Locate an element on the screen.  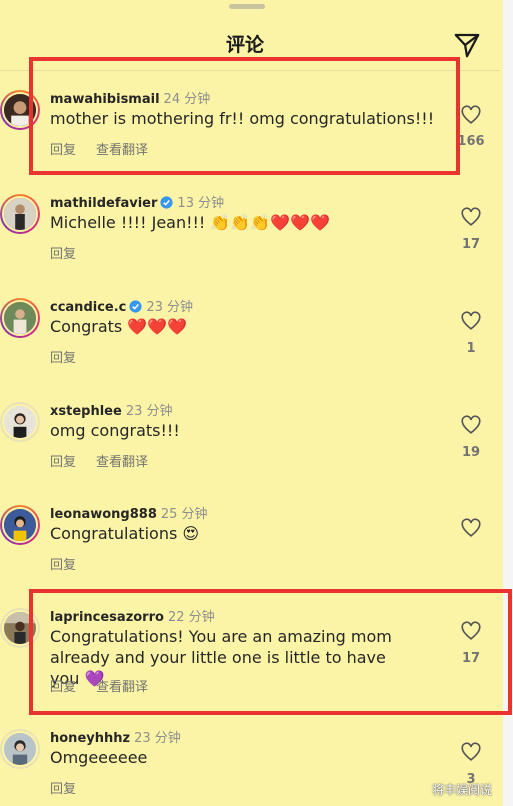
comment-item: honeyhhhz 23 分钟 Omgeeeeee 回复 3 is located at coordinates (250, 766).